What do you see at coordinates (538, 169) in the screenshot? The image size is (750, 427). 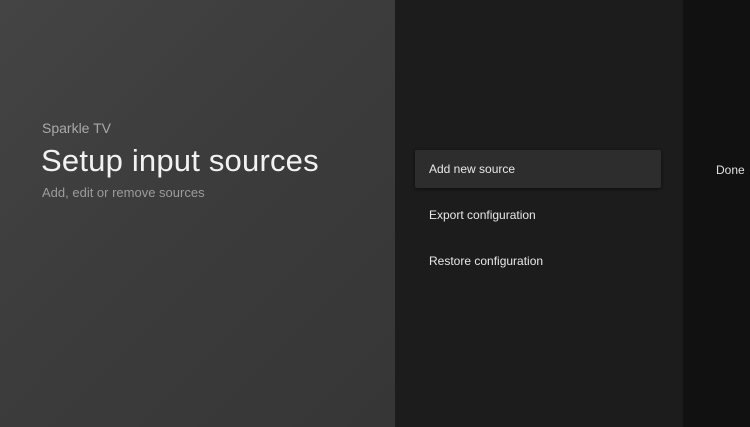 I see `add-new-source-button: Add new source` at bounding box center [538, 169].